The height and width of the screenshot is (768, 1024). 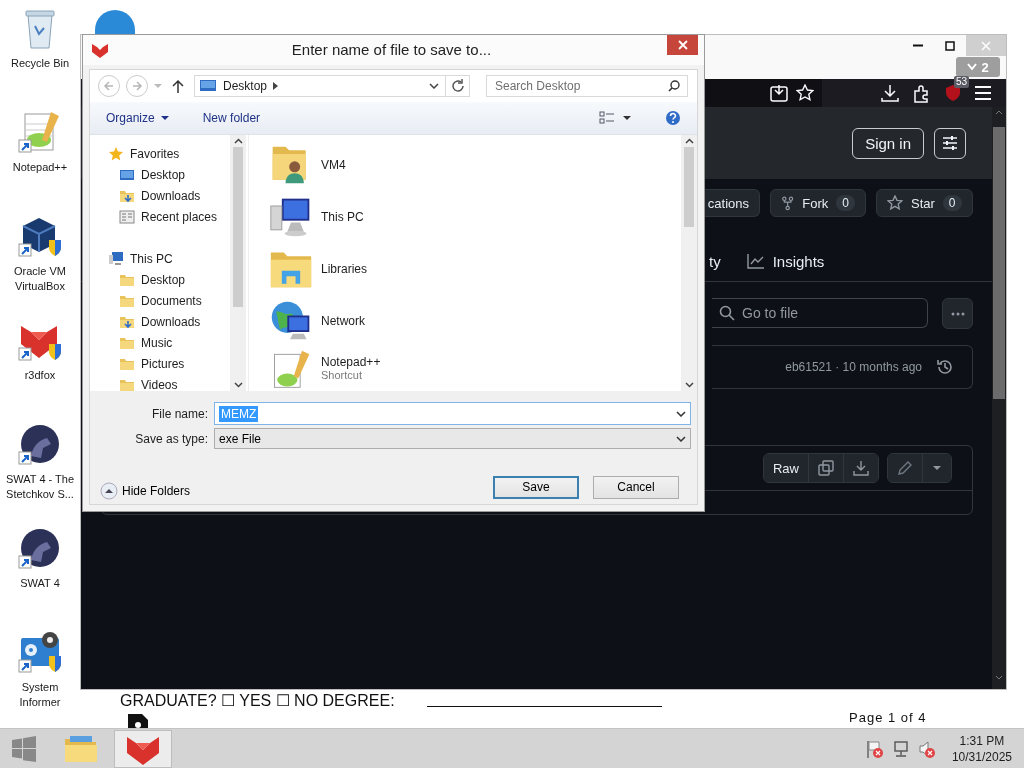 What do you see at coordinates (853, 367) in the screenshot?
I see `commit-info: eb61521 · 10 months ago` at bounding box center [853, 367].